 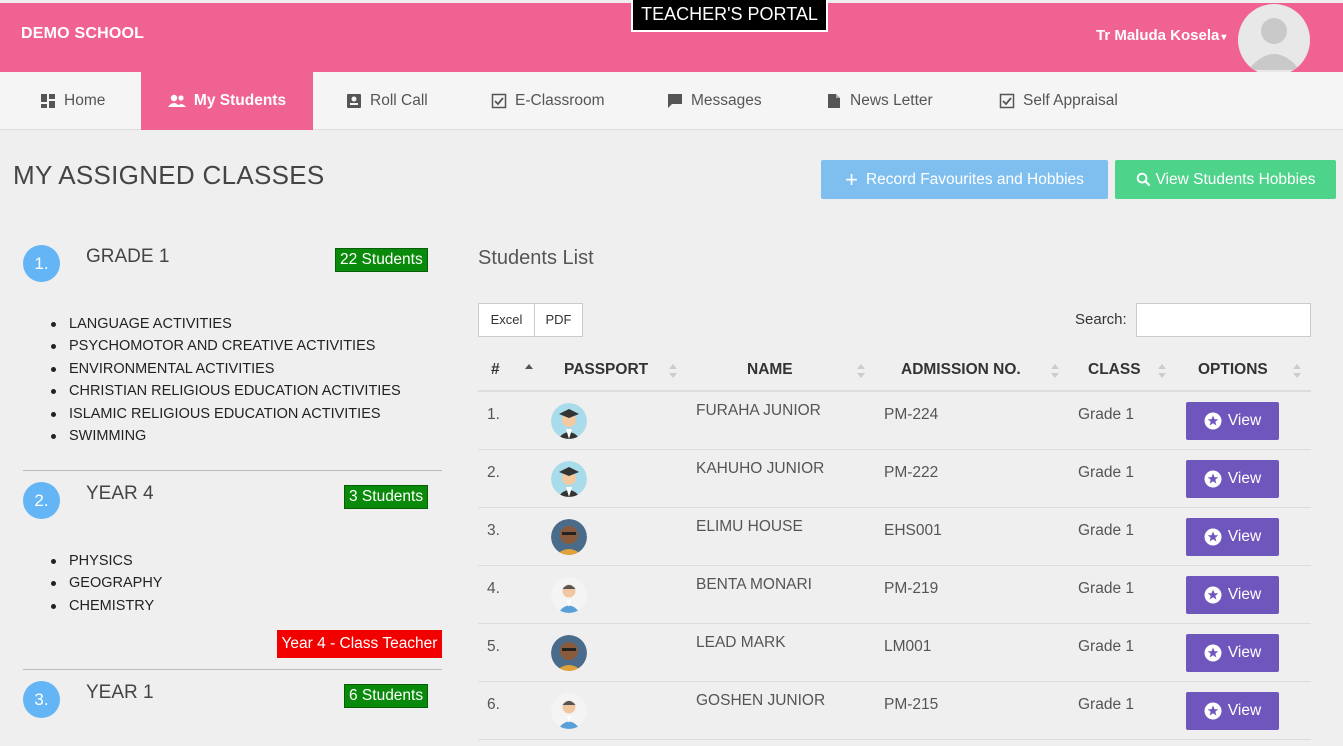 What do you see at coordinates (359, 644) in the screenshot?
I see `class-teacher-badge: Year 4 - Class Teacher` at bounding box center [359, 644].